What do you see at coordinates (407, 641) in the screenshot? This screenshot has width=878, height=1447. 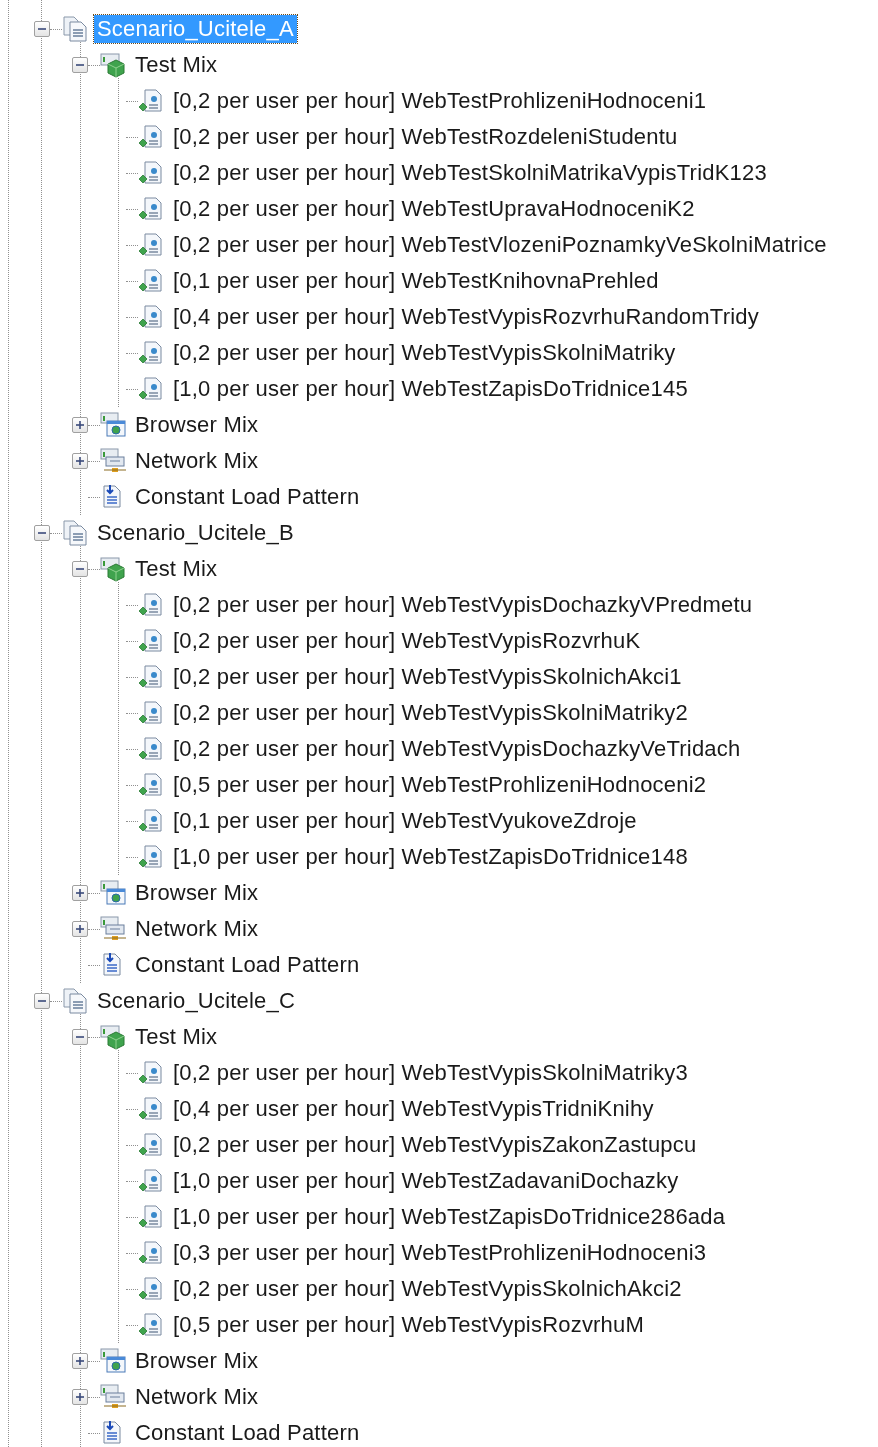 I see `tree-item: [0,2 per user per hour] WebTestVypisRozvrhuK` at bounding box center [407, 641].